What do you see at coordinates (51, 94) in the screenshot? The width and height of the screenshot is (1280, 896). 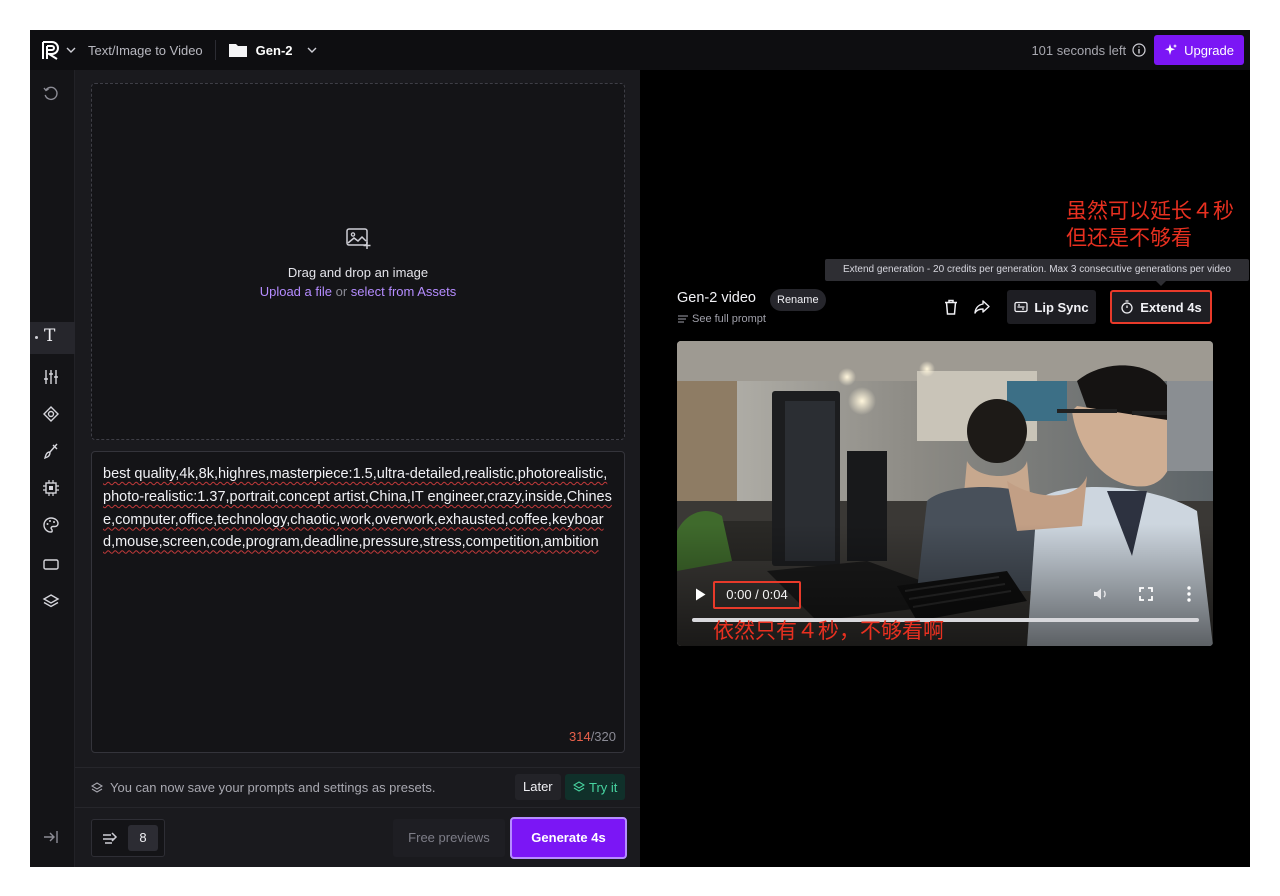 I see `history-icon` at bounding box center [51, 94].